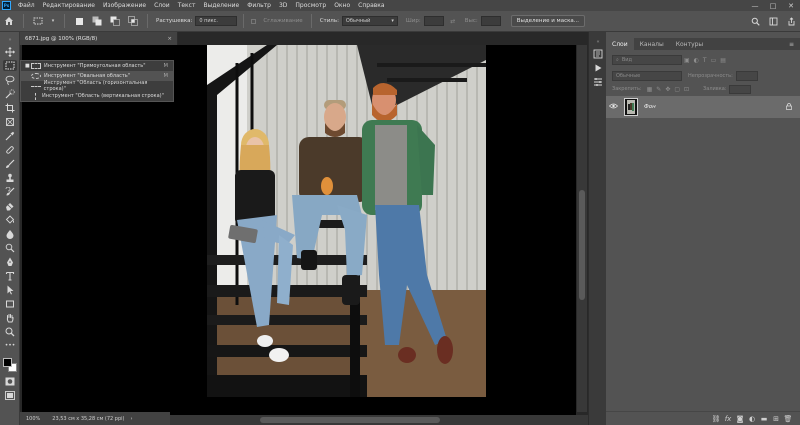  What do you see at coordinates (723, 60) in the screenshot?
I see `filter-smart-object-icon: ▤` at bounding box center [723, 60].